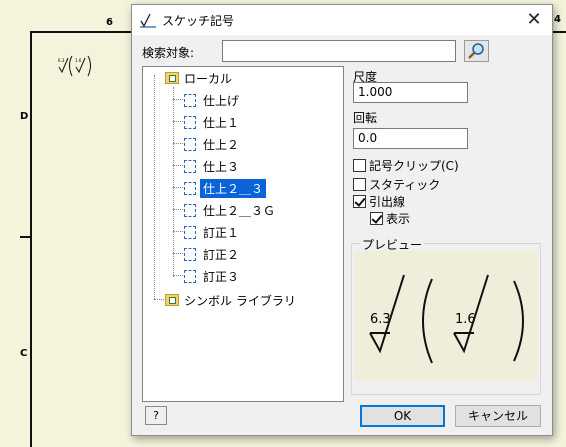  What do you see at coordinates (221, 232) in the screenshot?
I see `tree-item-label: 訂正１` at bounding box center [221, 232].